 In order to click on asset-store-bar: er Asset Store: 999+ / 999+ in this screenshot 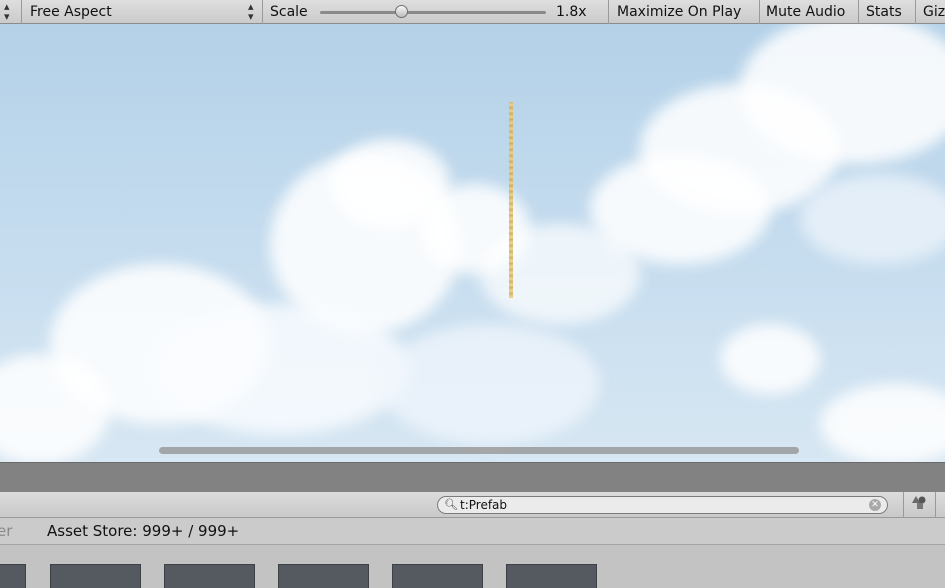, I will do `click(472, 531)`.